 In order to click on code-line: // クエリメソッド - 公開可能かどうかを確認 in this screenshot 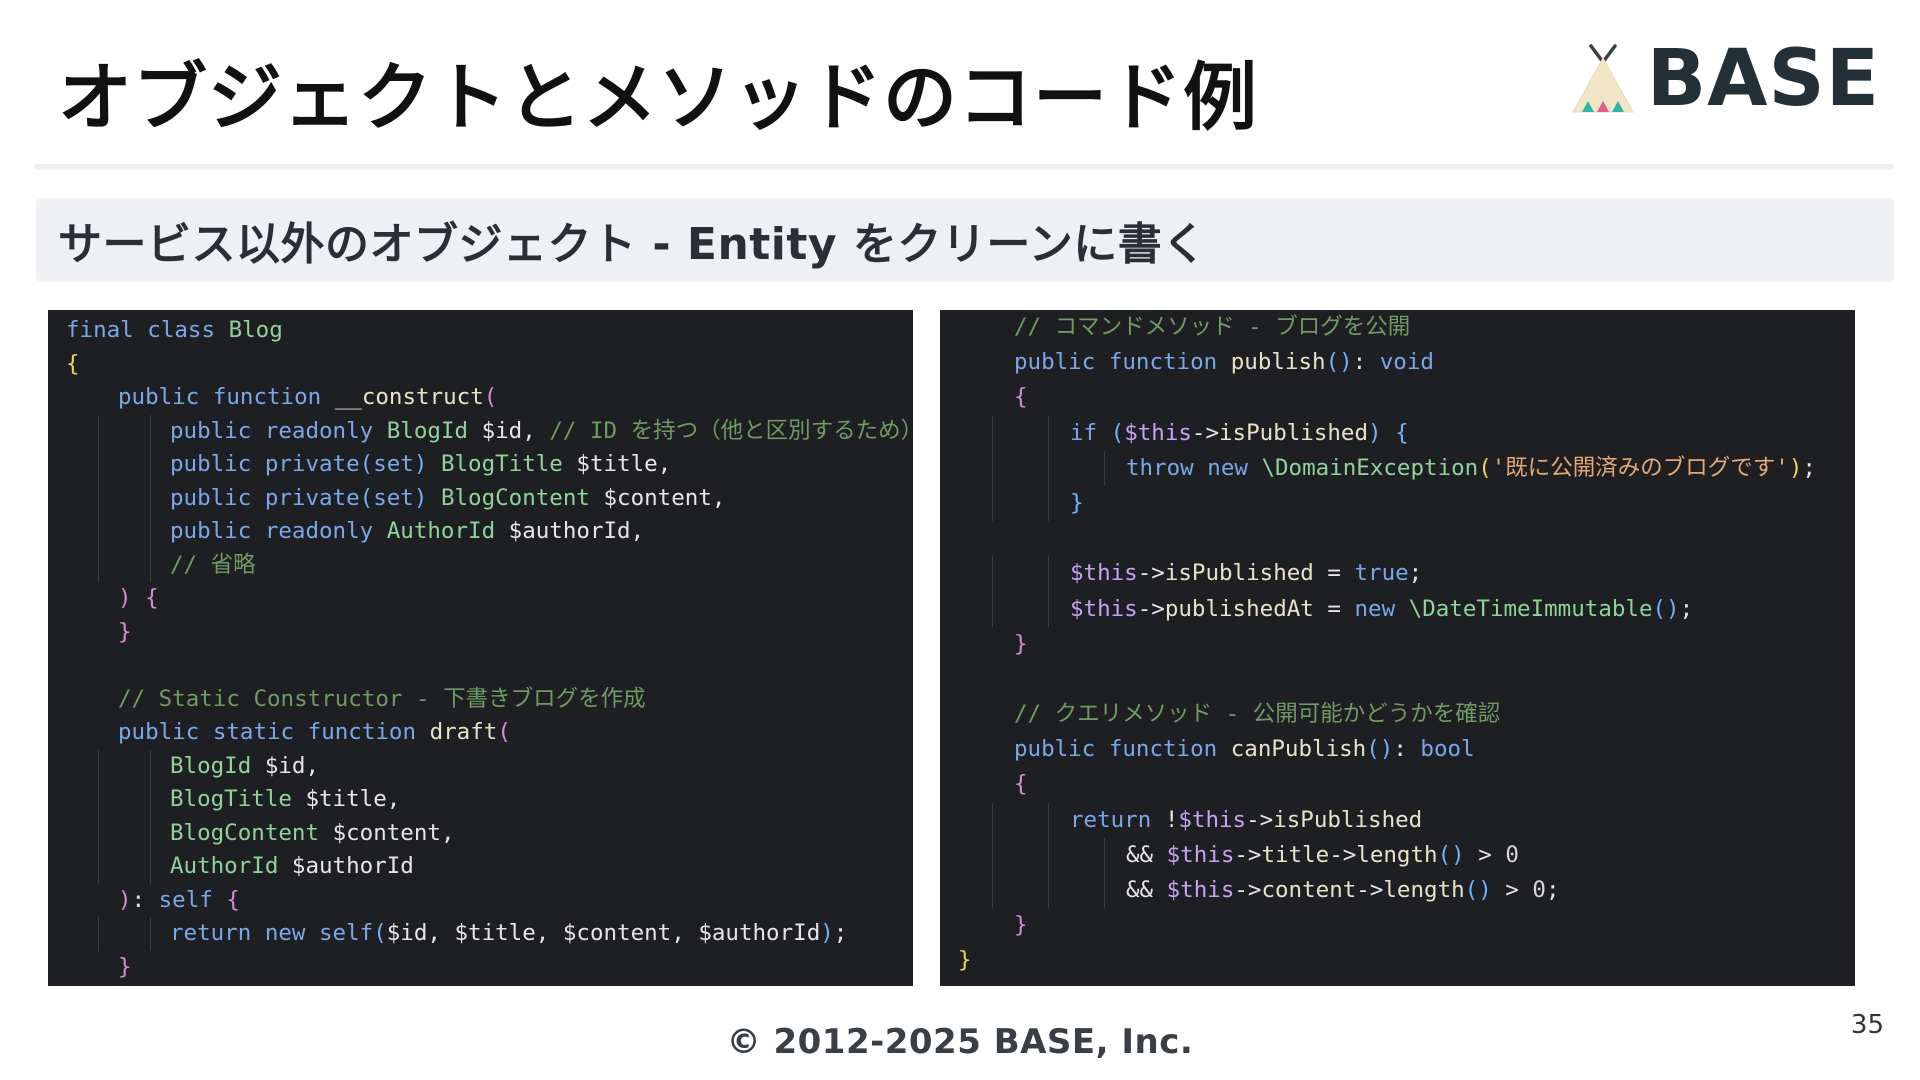, I will do `click(1406, 714)`.